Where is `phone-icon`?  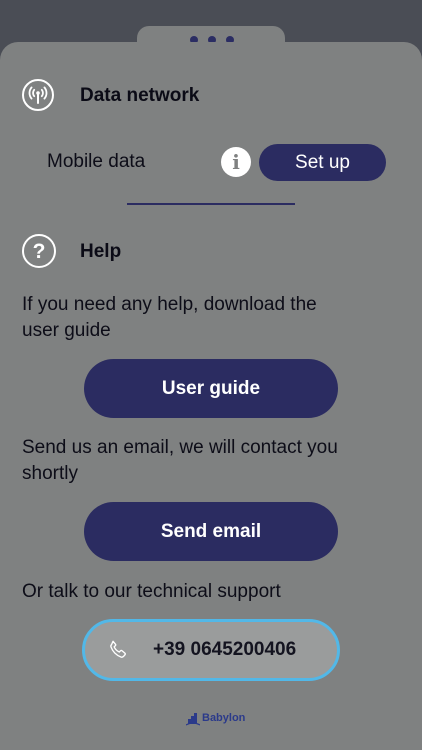 phone-icon is located at coordinates (118, 649).